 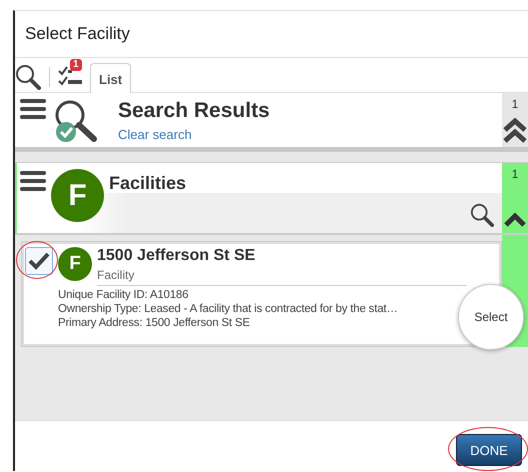 I want to click on section-title: Facilities, so click(x=148, y=183).